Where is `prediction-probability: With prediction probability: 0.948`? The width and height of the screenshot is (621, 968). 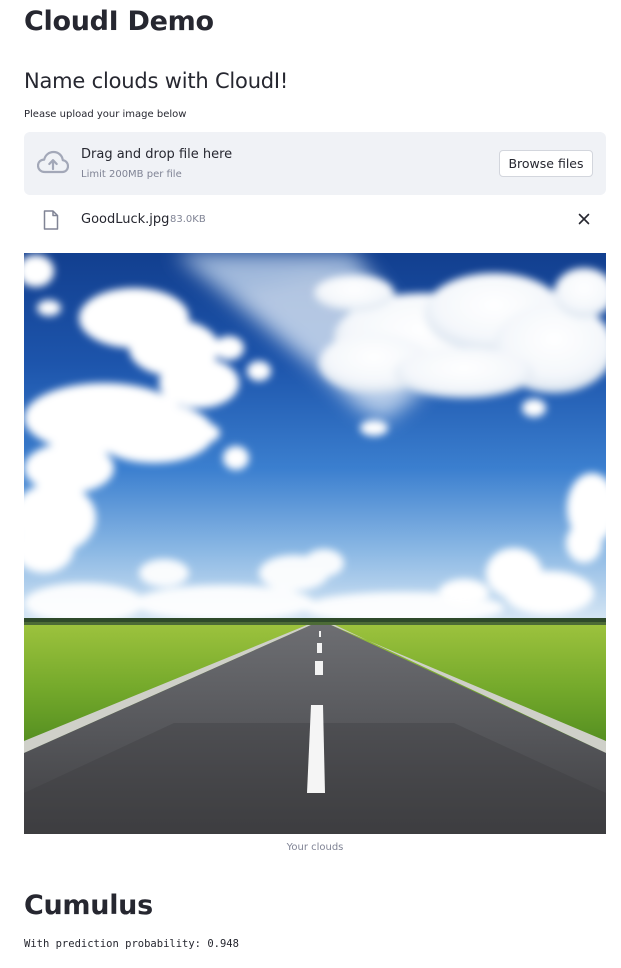
prediction-probability: With prediction probability: 0.948 is located at coordinates (131, 944).